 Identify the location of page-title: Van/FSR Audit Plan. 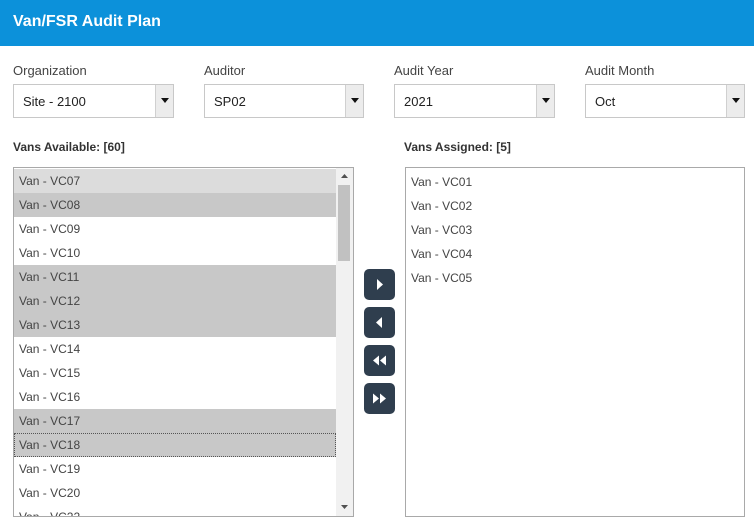
(87, 21).